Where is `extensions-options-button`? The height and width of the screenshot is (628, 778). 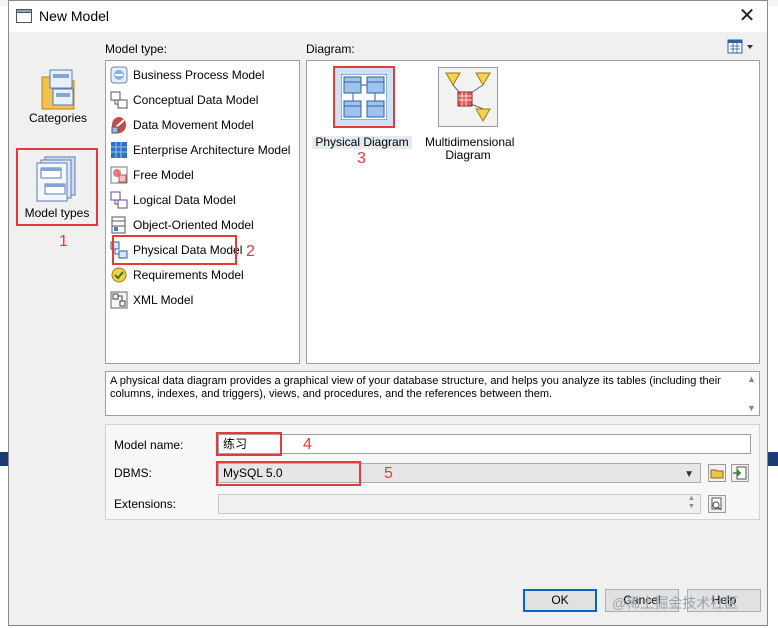
extensions-options-button is located at coordinates (717, 504).